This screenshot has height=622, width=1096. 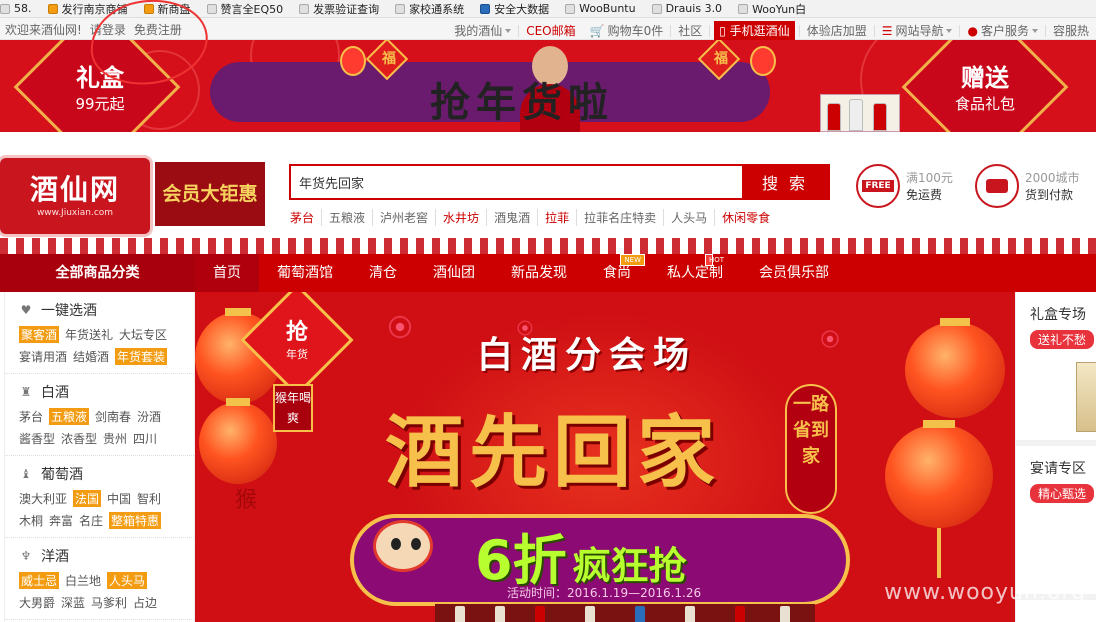 I want to click on cart-icon: 🛒, so click(x=597, y=30).